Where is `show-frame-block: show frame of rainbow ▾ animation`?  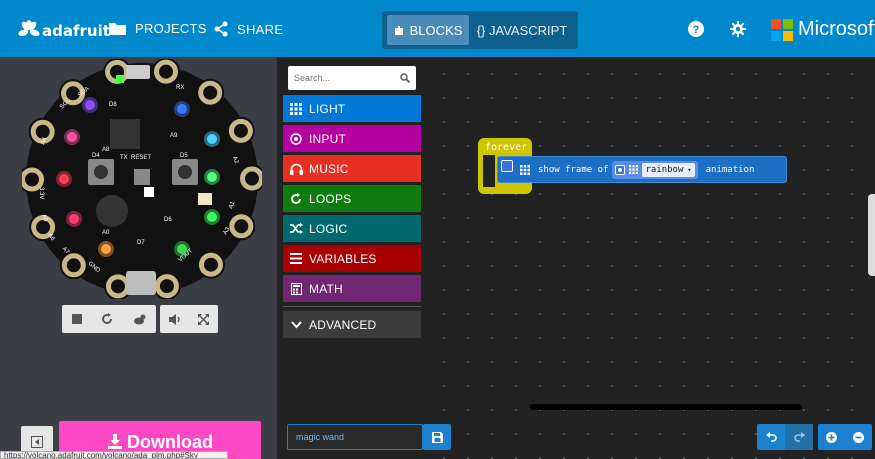 show-frame-block: show frame of rainbow ▾ animation is located at coordinates (642, 169).